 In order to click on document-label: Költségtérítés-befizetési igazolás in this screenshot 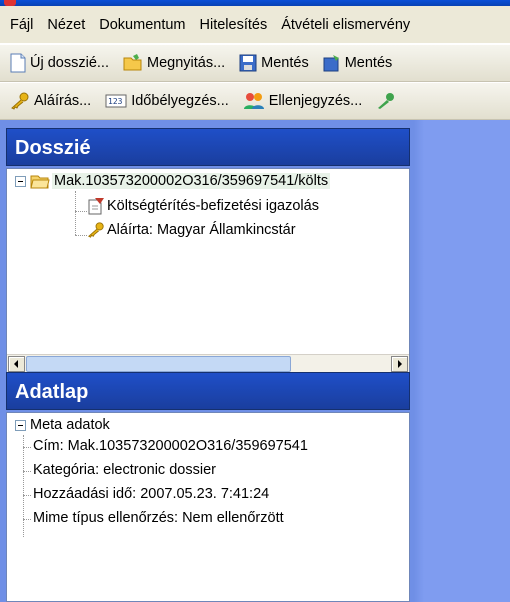, I will do `click(213, 206)`.